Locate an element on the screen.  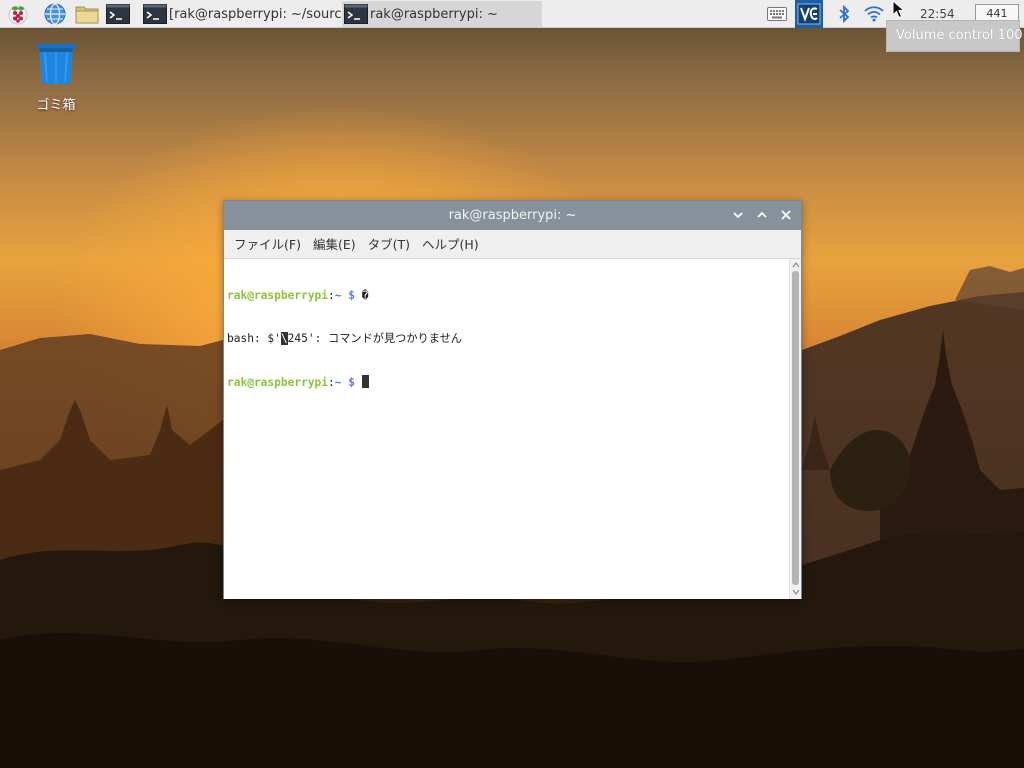
vnc-server-icon is located at coordinates (809, 14).